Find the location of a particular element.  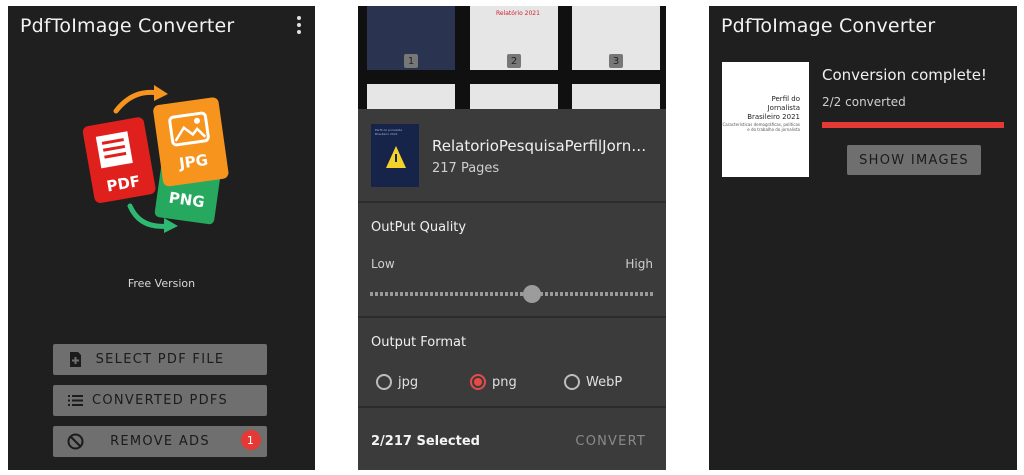

thumbnail-line: Jornalista is located at coordinates (783, 108).